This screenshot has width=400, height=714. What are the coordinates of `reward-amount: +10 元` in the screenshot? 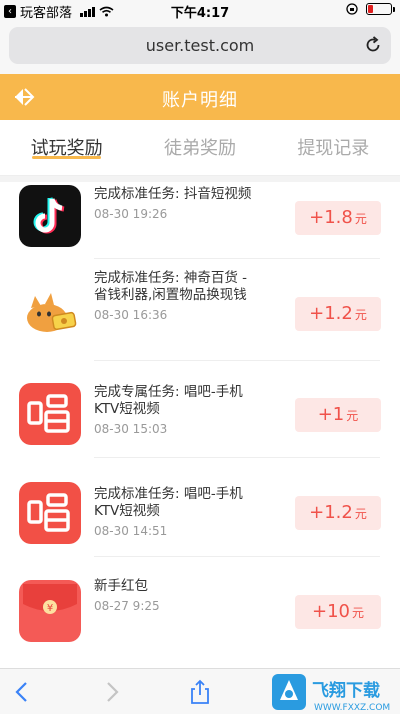 It's located at (338, 612).